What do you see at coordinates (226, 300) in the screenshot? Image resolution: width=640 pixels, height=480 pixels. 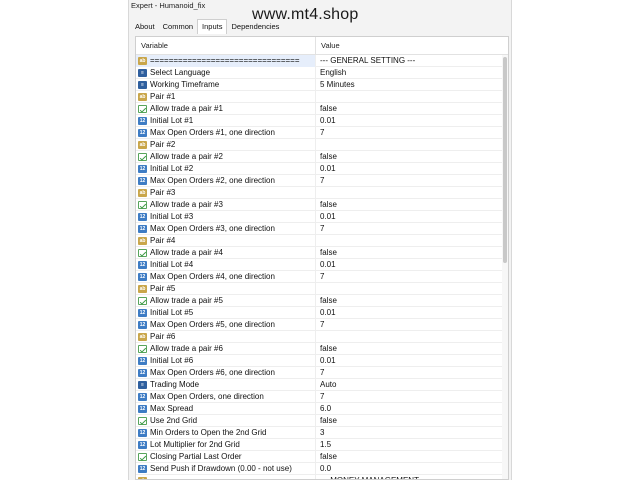 I see `variable-cell: Allow trade a pair #5` at bounding box center [226, 300].